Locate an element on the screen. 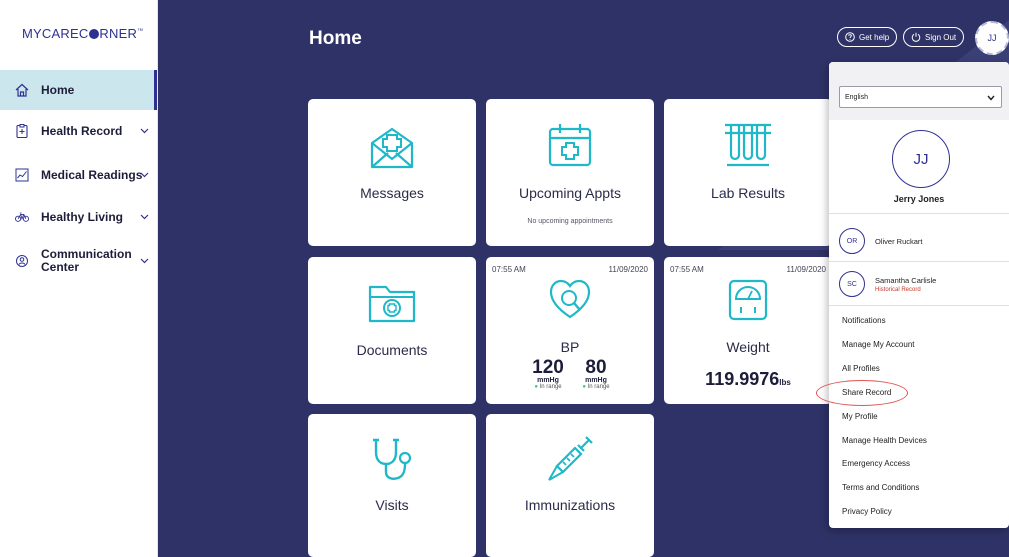  bp-systolic-status: ● In range is located at coordinates (548, 387).